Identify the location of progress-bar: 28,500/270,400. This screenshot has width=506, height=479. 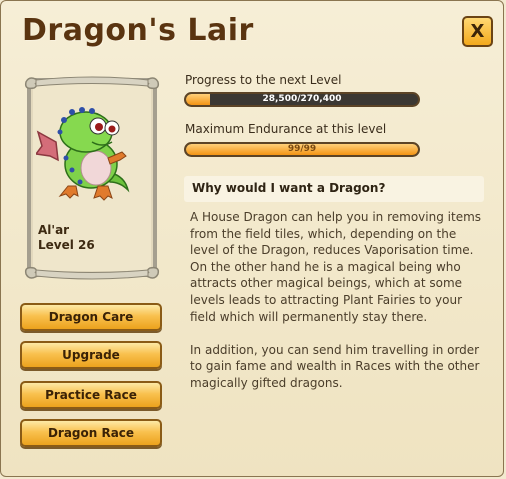
(302, 99).